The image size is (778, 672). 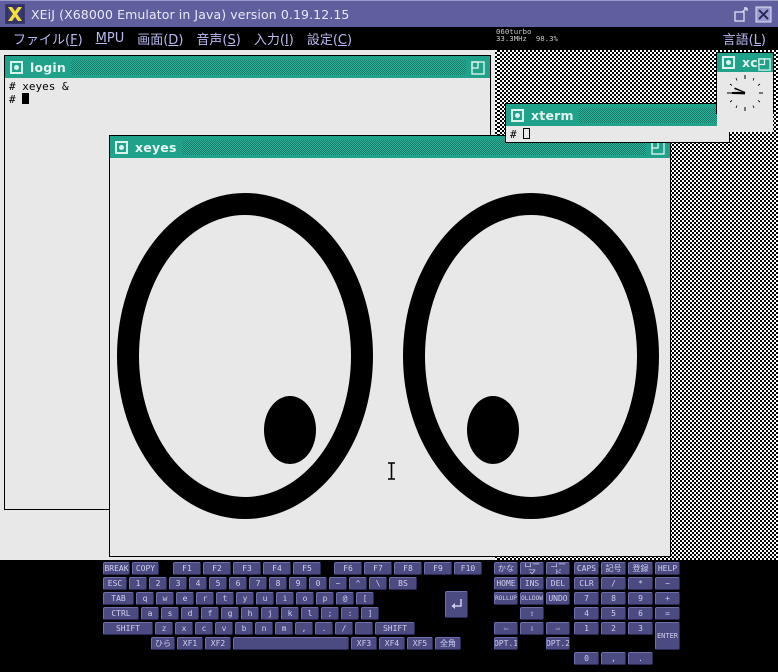 I want to click on key-blank: :, so click(x=350, y=613).